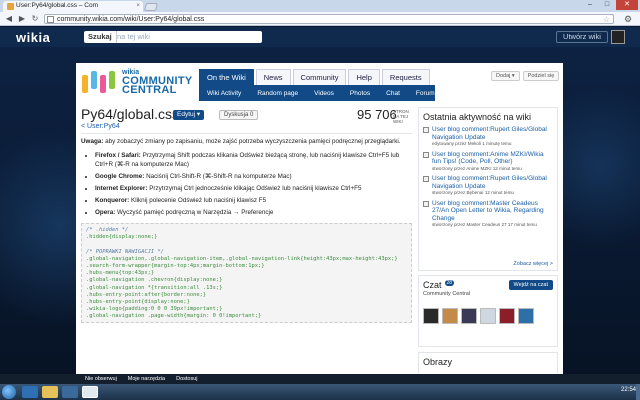  I want to click on tab-close-icon: ×, so click(138, 5).